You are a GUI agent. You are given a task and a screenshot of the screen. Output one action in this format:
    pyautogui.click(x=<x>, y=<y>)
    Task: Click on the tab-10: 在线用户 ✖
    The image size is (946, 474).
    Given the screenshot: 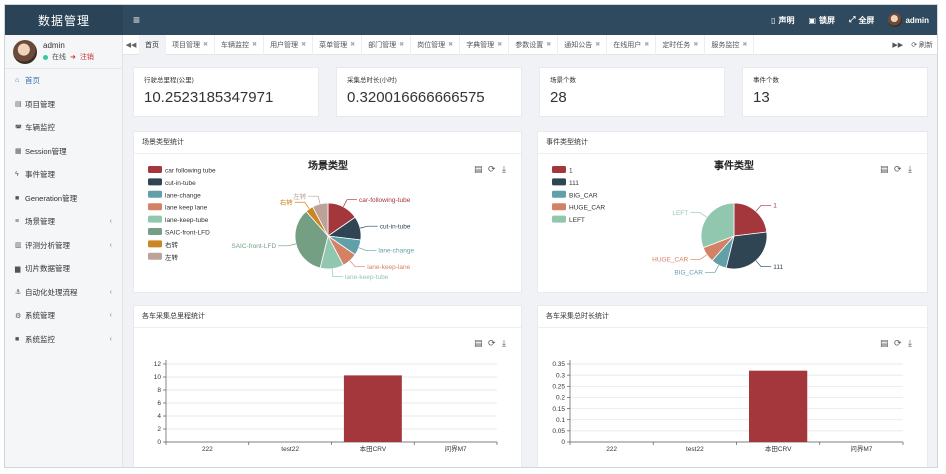 What is the action you would take?
    pyautogui.click(x=632, y=44)
    